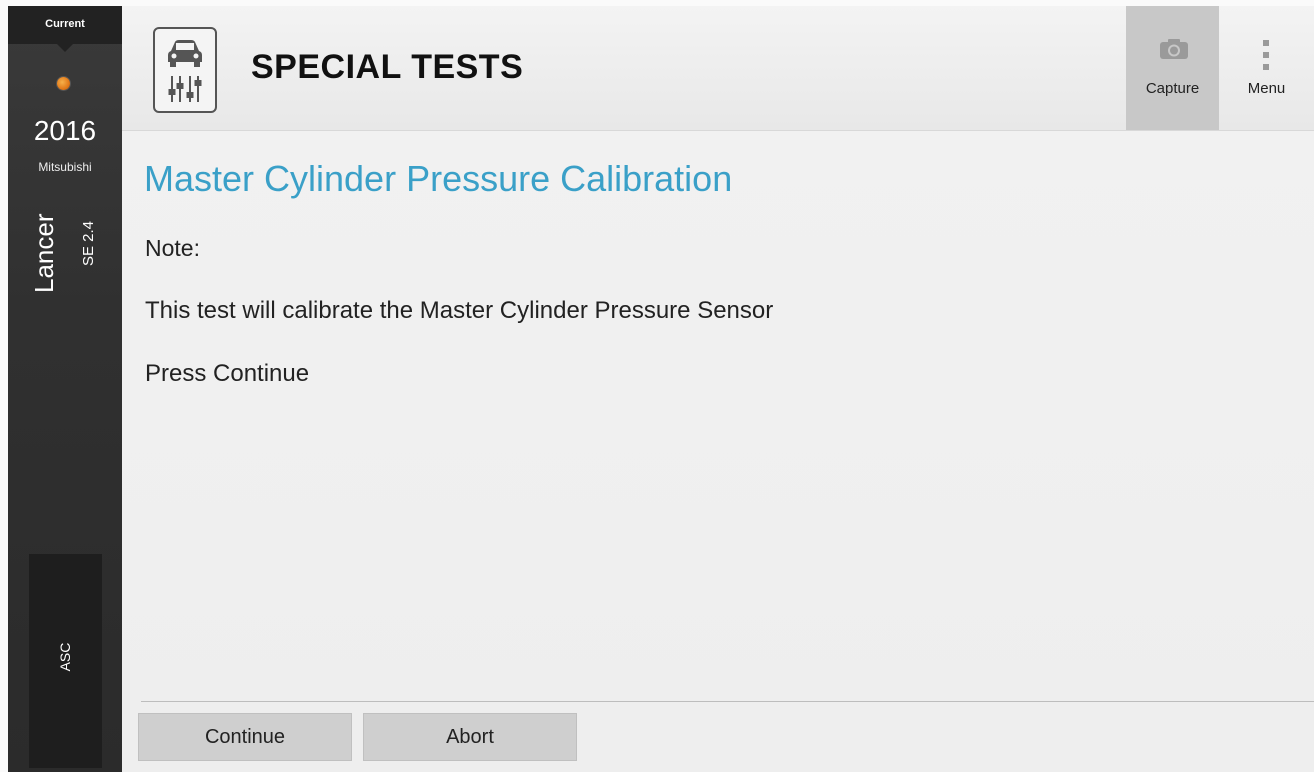 Image resolution: width=1314 pixels, height=772 pixels. Describe the element at coordinates (1266, 55) in the screenshot. I see `vertical-dots-icon` at that location.